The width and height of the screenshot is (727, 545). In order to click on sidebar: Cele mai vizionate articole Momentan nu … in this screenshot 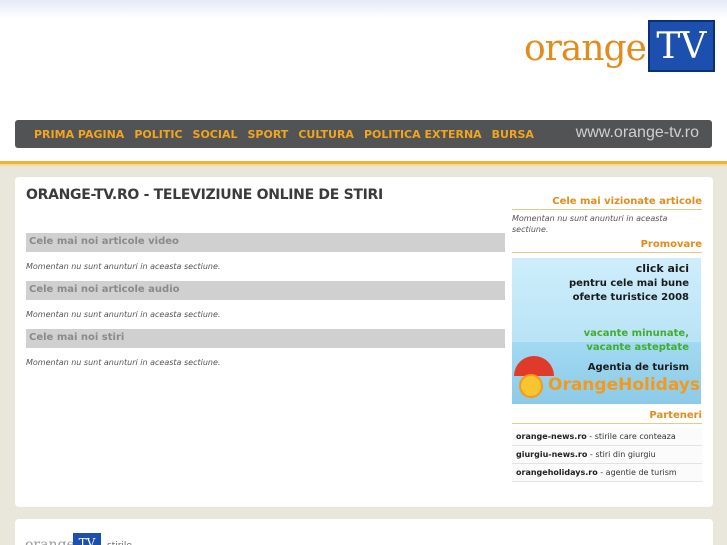, I will do `click(607, 339)`.